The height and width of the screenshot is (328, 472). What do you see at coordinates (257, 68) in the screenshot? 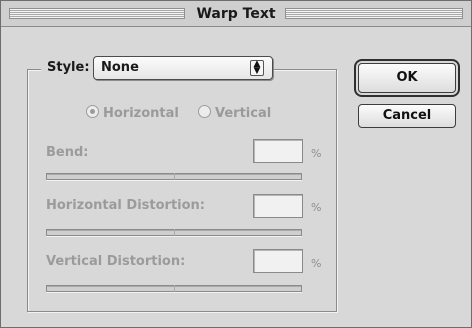
I see `popup-arrows-icon: ▲ ▼` at bounding box center [257, 68].